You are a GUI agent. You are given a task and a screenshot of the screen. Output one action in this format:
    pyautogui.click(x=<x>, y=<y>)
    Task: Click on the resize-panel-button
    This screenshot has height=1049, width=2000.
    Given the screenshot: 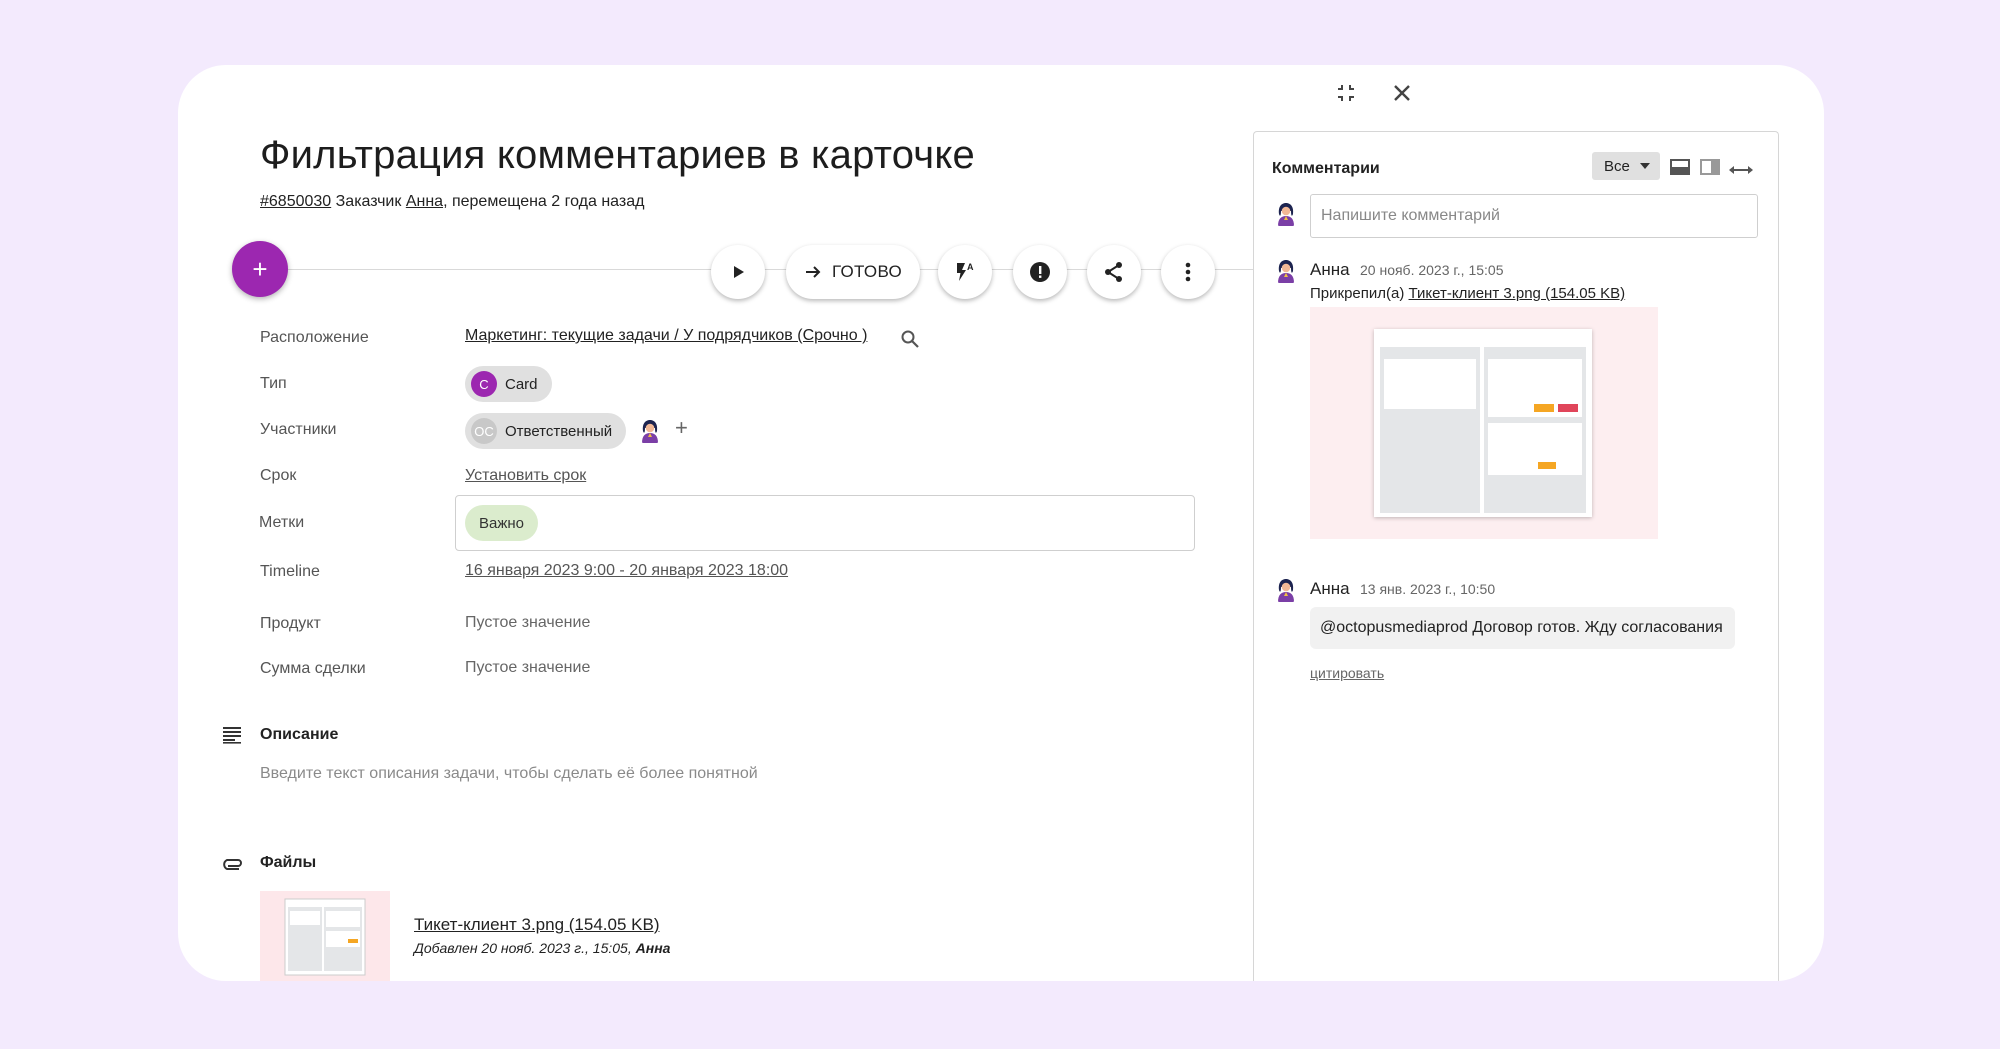 What is the action you would take?
    pyautogui.click(x=1741, y=171)
    